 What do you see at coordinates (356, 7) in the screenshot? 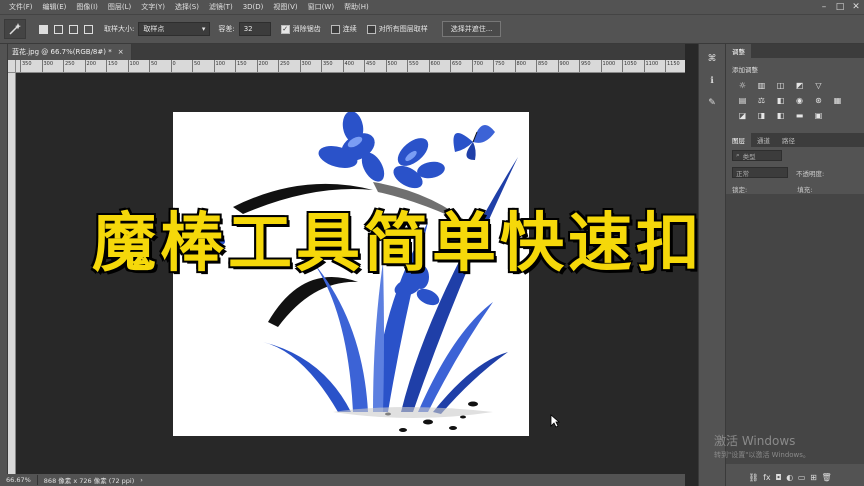
I see `menu-help: 帮助(H)` at bounding box center [356, 7].